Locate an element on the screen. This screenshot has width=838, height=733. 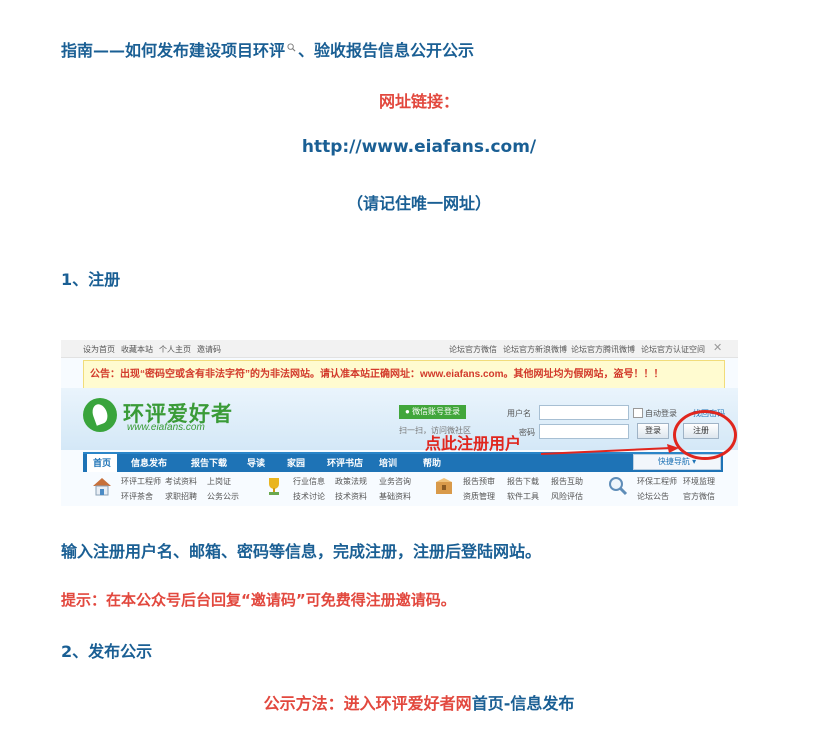
nav-item-bookstore: 环评书店 is located at coordinates (345, 463).